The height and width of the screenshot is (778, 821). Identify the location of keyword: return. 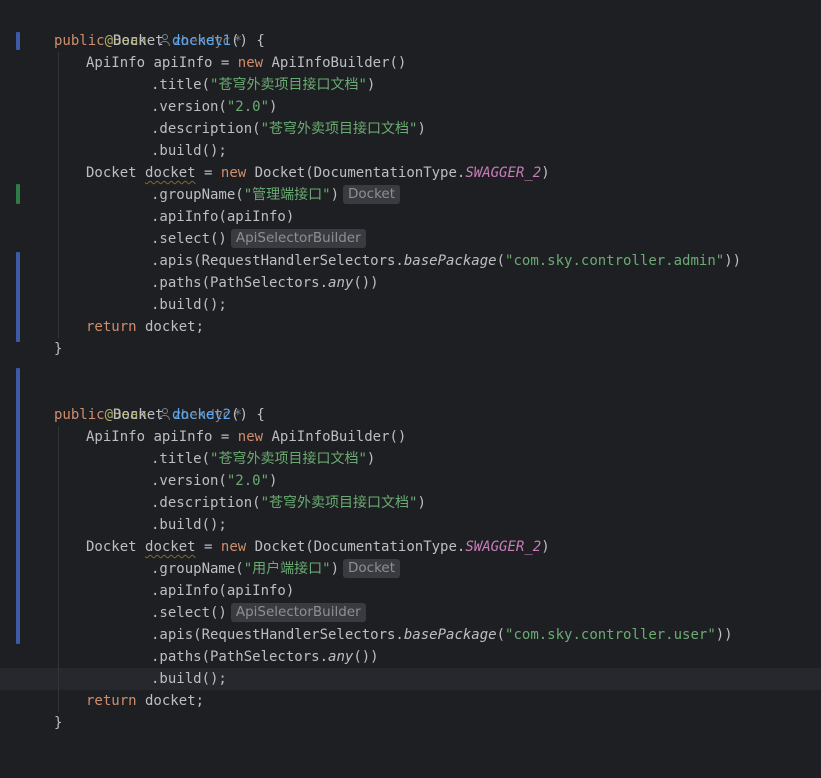
(111, 701).